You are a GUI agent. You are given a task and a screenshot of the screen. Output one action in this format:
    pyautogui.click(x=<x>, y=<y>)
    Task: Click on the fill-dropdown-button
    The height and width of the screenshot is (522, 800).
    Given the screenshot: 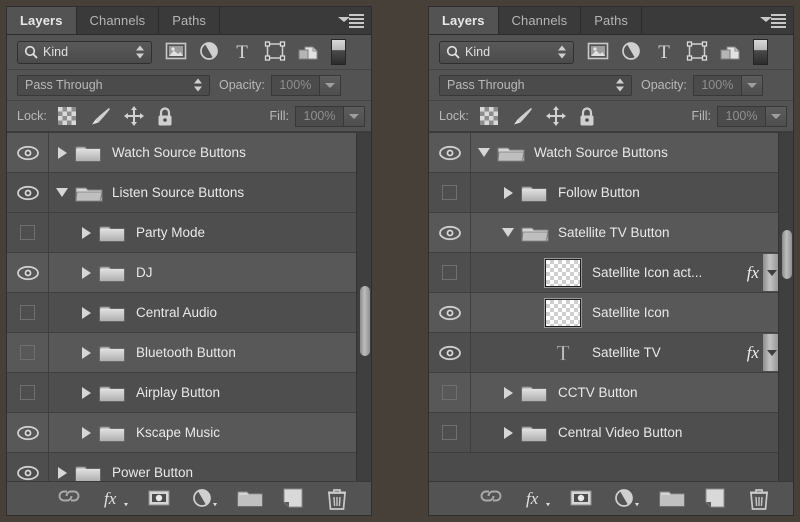 What is the action you would take?
    pyautogui.click(x=354, y=116)
    